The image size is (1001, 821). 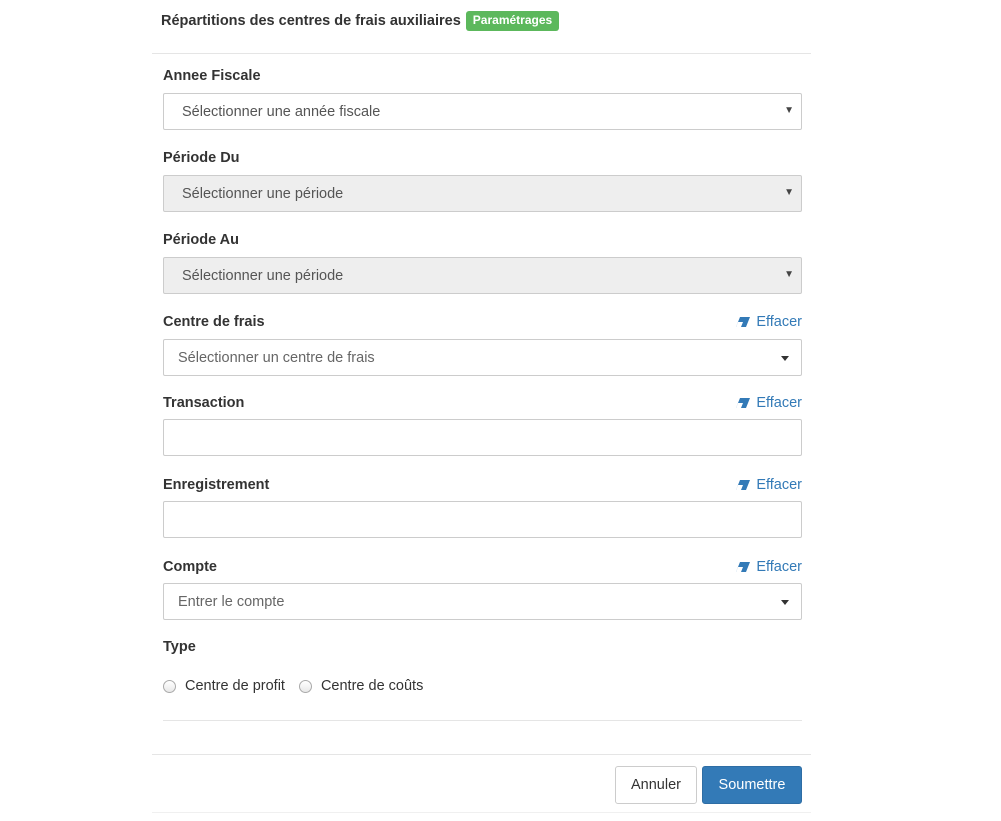 What do you see at coordinates (201, 158) in the screenshot?
I see `periode-du-label: Période Du` at bounding box center [201, 158].